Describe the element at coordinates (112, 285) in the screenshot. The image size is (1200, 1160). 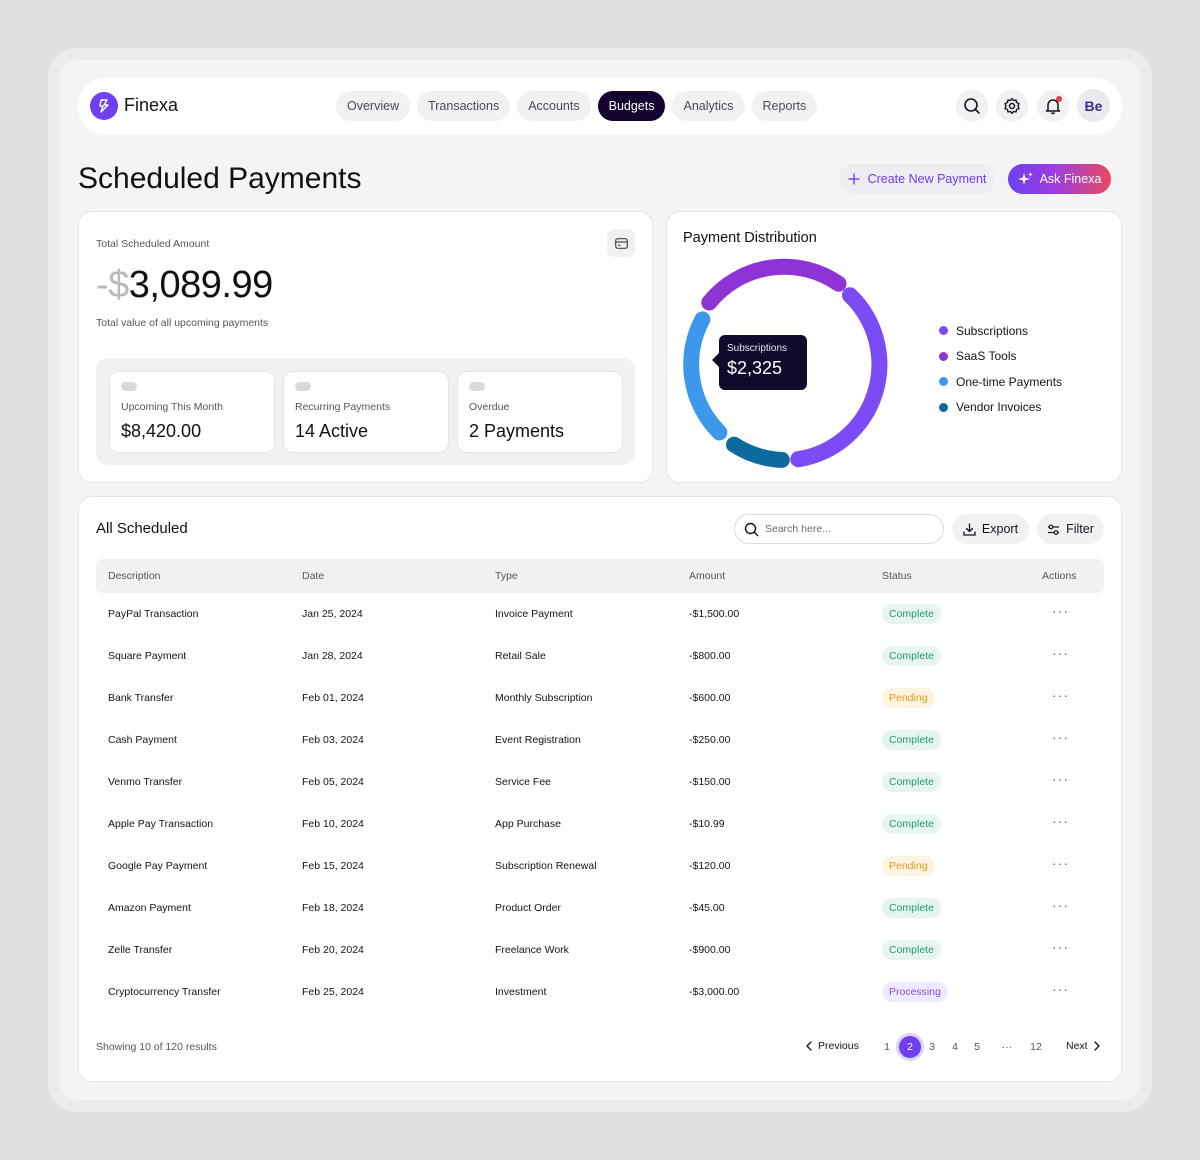
I see `amount-prefix: -$` at that location.